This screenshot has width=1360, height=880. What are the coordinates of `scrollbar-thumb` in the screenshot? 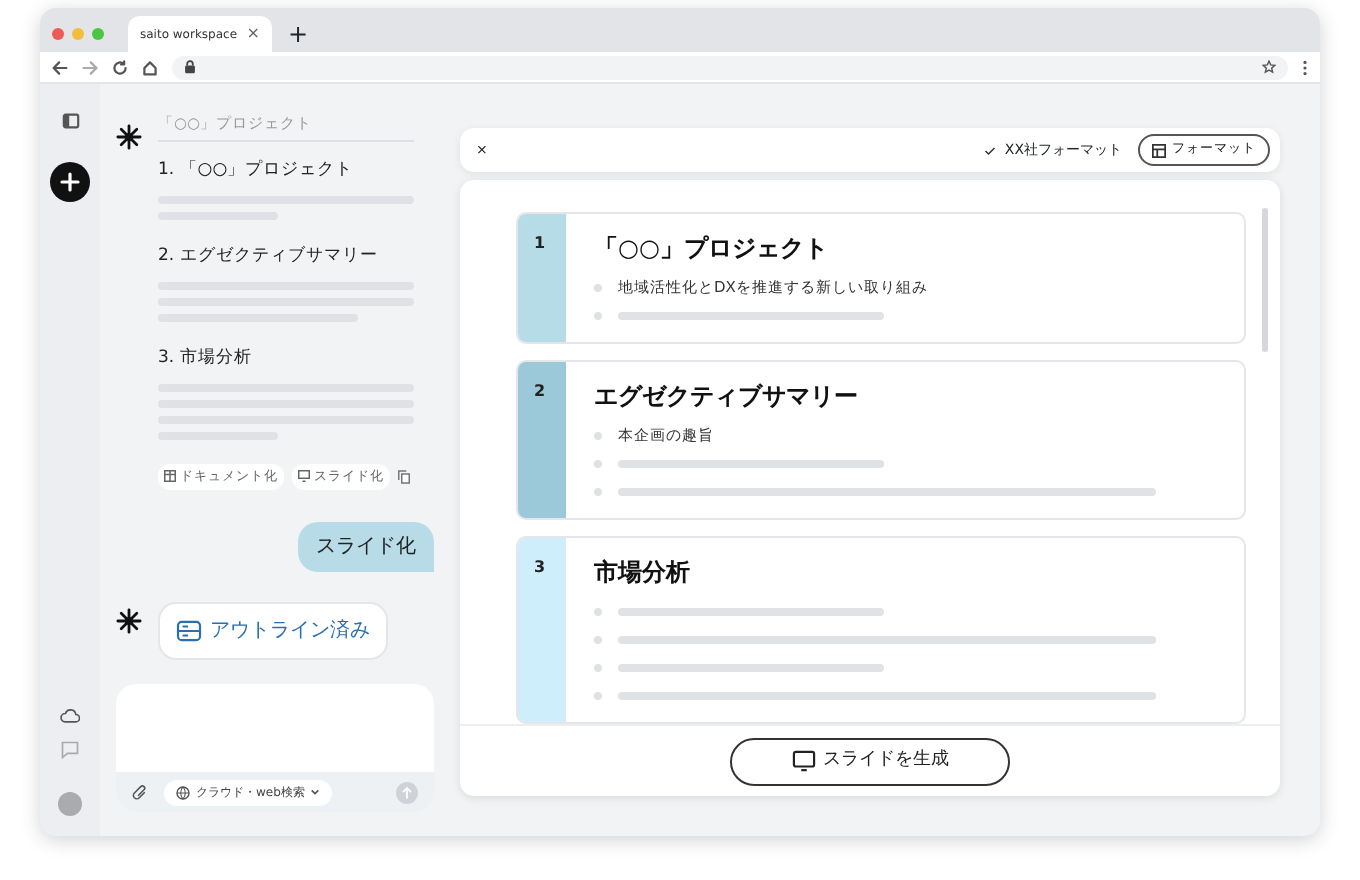 It's located at (1265, 280).